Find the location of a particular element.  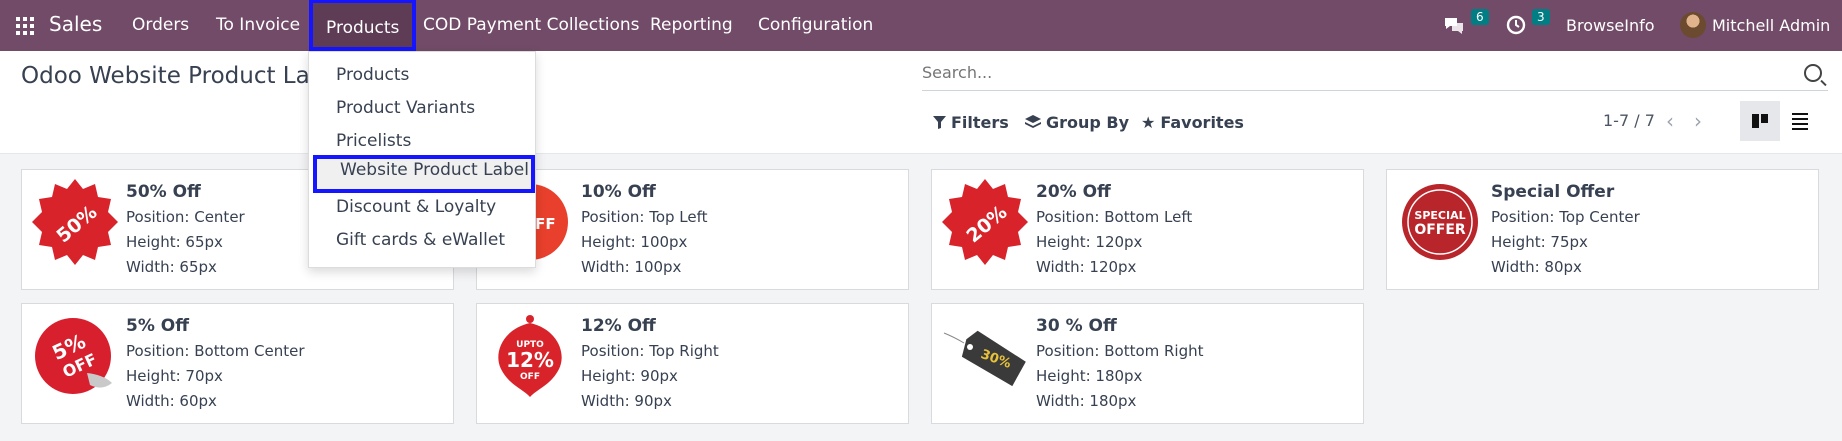

favorites-button: ★ Favorites is located at coordinates (1192, 122).